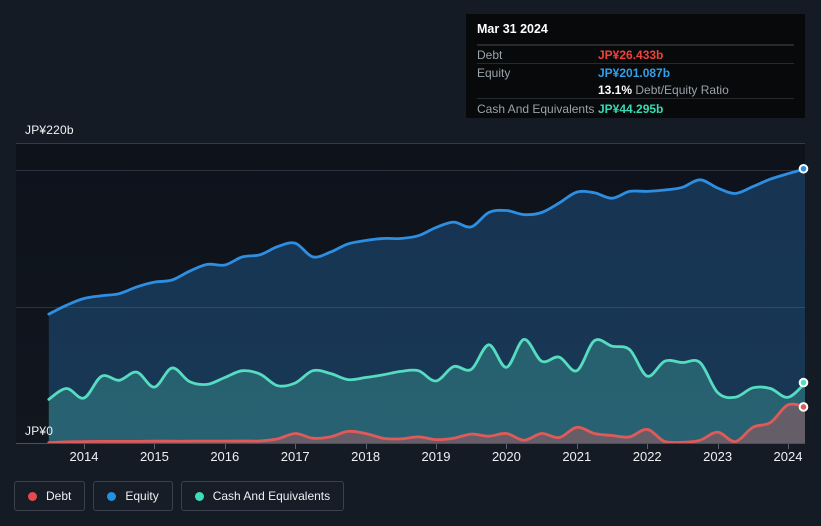  I want to click on tooltip-debt-label: Debt, so click(490, 54).